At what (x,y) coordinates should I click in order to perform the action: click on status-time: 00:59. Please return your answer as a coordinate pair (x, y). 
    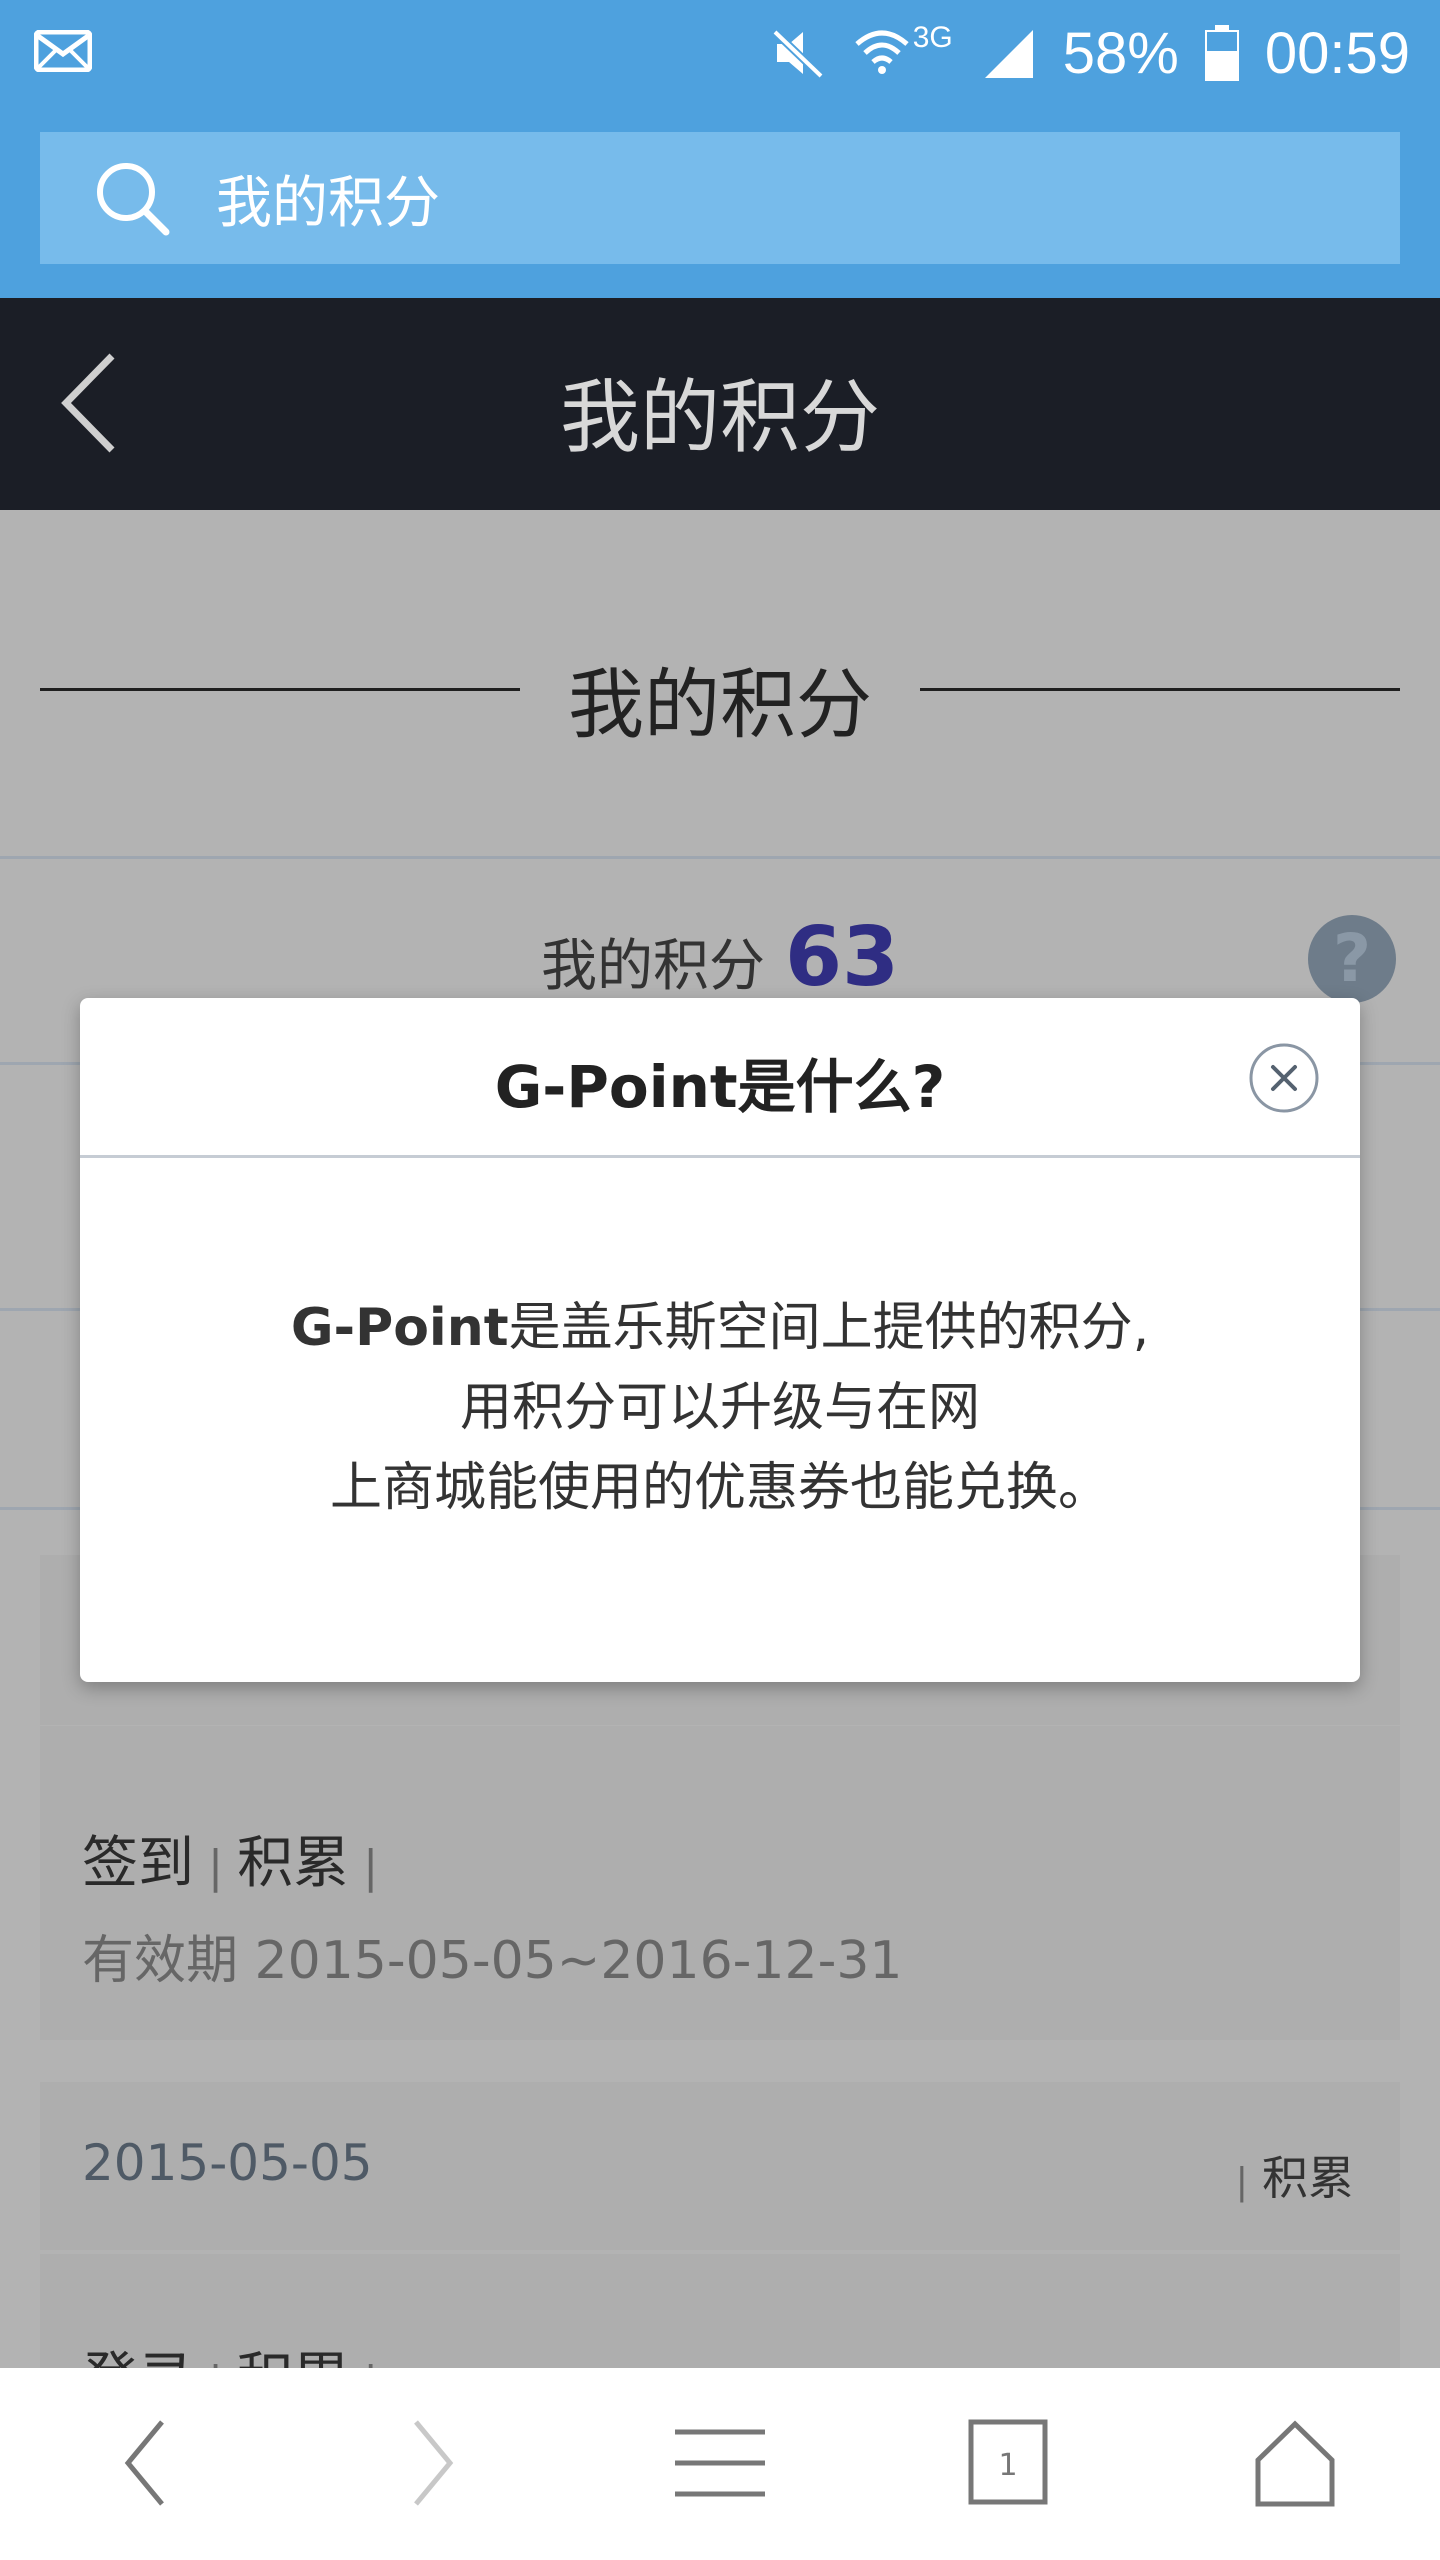
    Looking at the image, I should click on (1337, 53).